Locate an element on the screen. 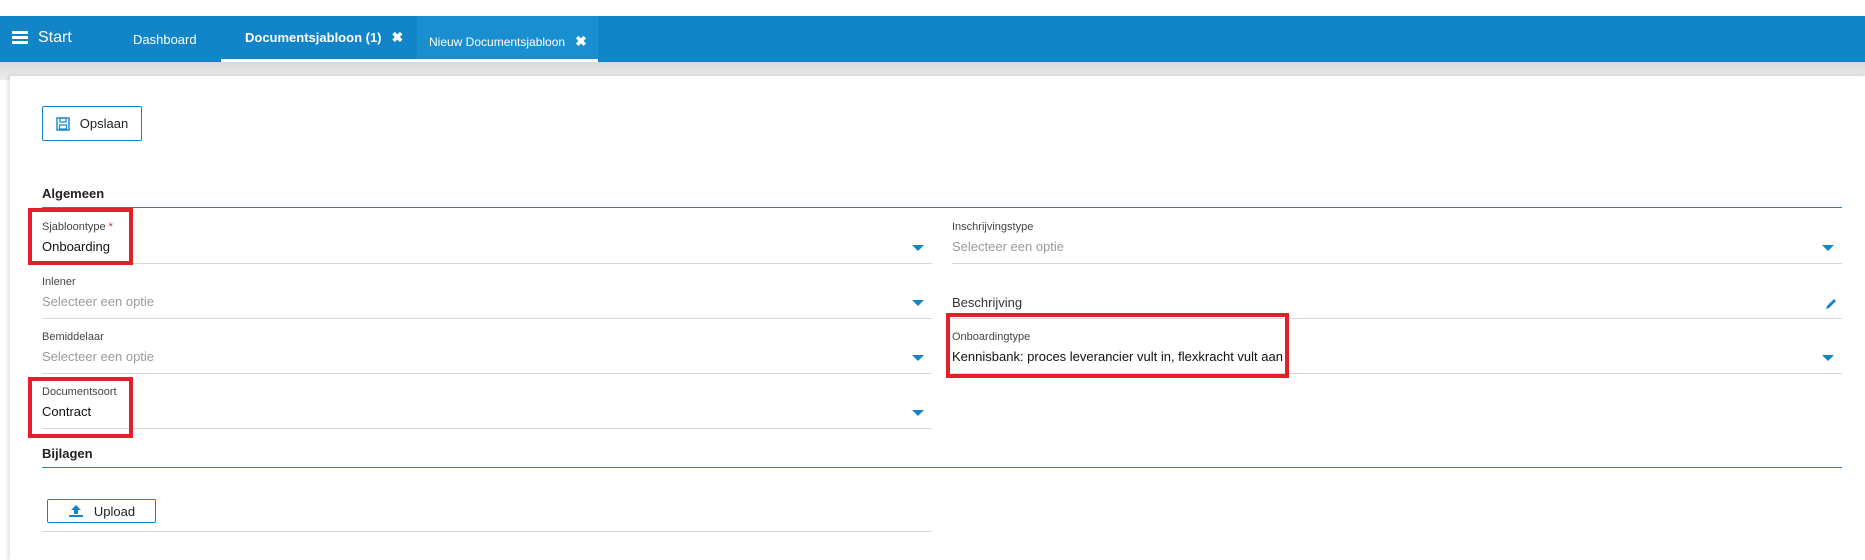 The image size is (1865, 560). beschrijving-field: Beschrijving is located at coordinates (1397, 294).